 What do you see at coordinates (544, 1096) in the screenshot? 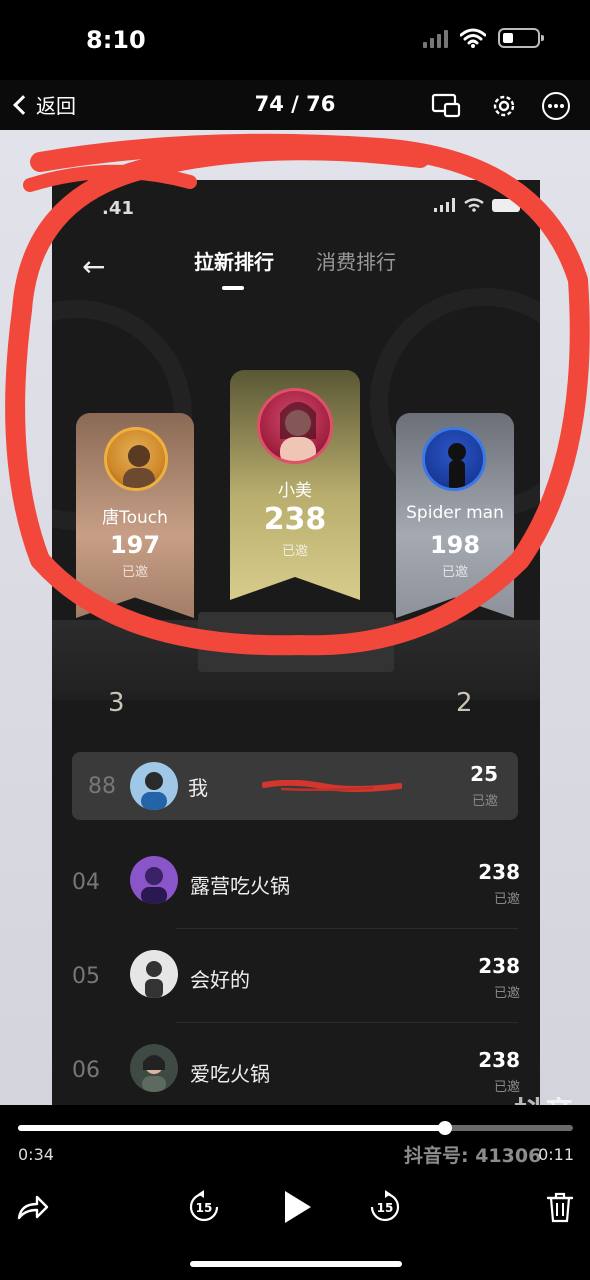
I see `douyin-watermark: 抖音` at bounding box center [544, 1096].